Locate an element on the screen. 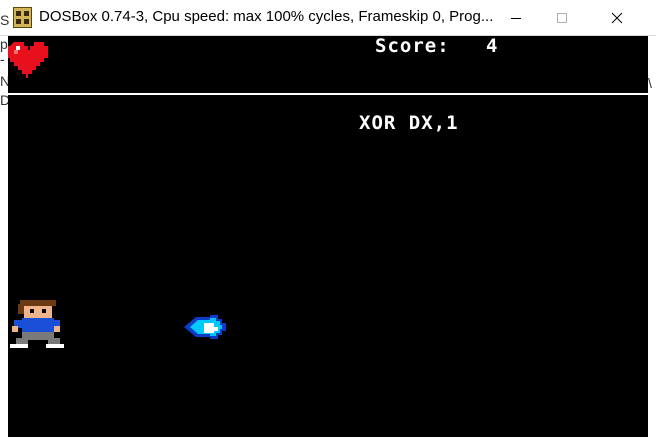 The width and height of the screenshot is (656, 443). instruction-text: XOR DX,1 is located at coordinates (409, 123).